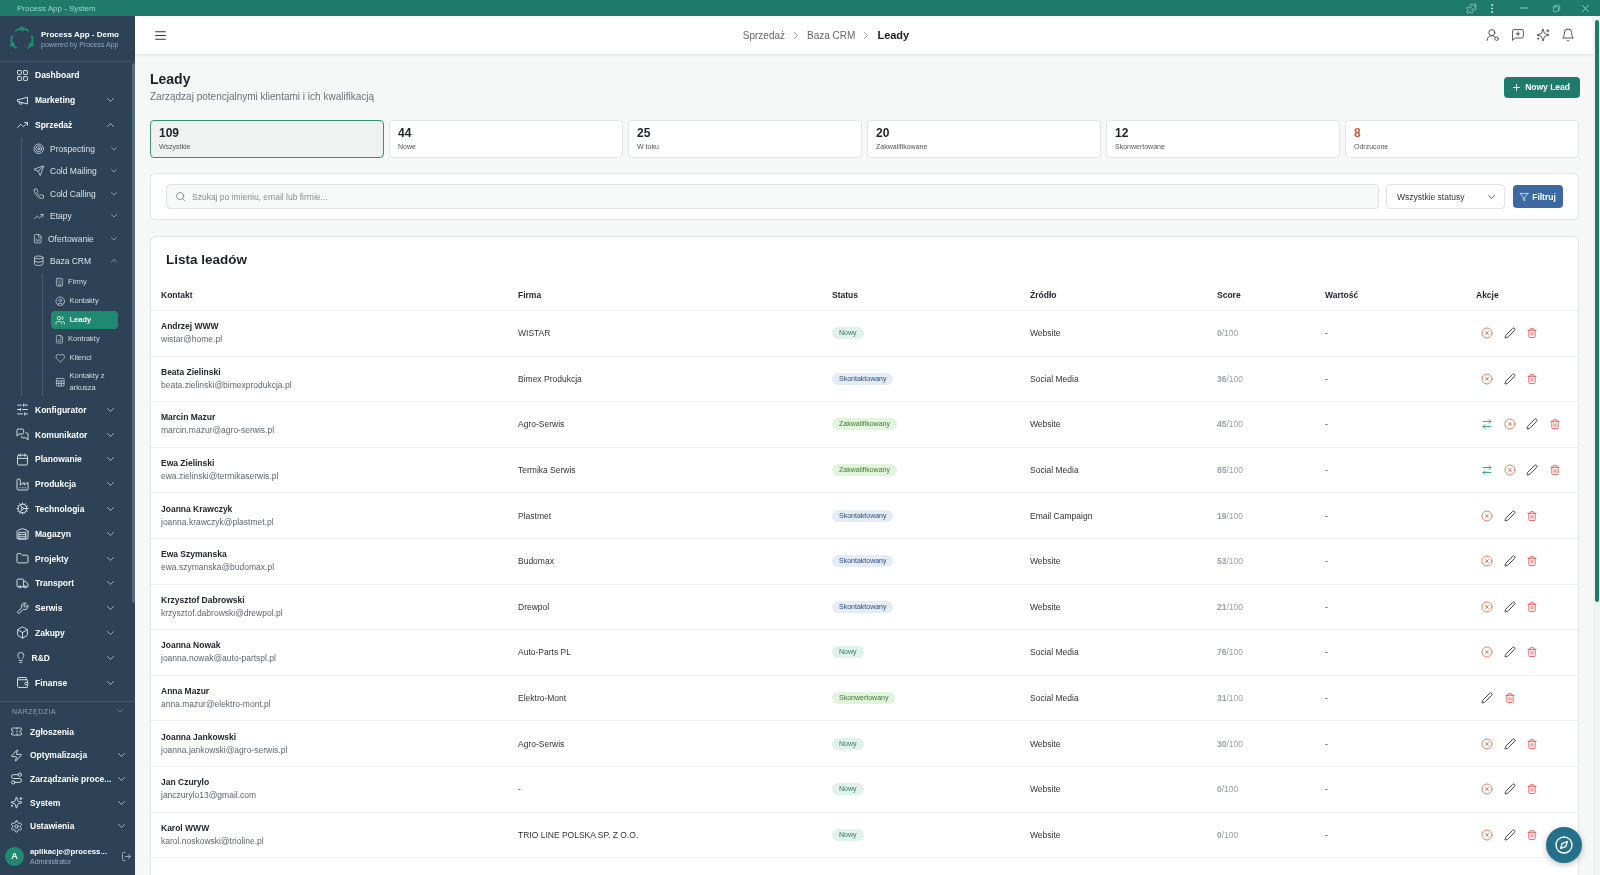 The width and height of the screenshot is (1600, 875). I want to click on lead-score: 85/100, so click(1230, 470).